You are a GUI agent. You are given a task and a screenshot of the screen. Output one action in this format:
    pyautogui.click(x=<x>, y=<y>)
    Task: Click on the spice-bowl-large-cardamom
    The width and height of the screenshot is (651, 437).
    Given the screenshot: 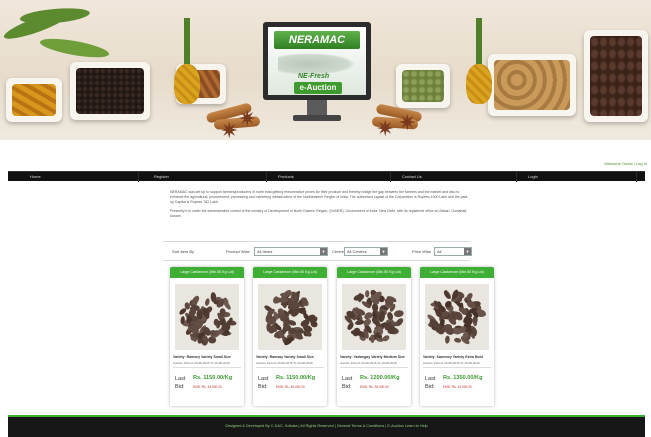 What is the action you would take?
    pyautogui.click(x=616, y=76)
    